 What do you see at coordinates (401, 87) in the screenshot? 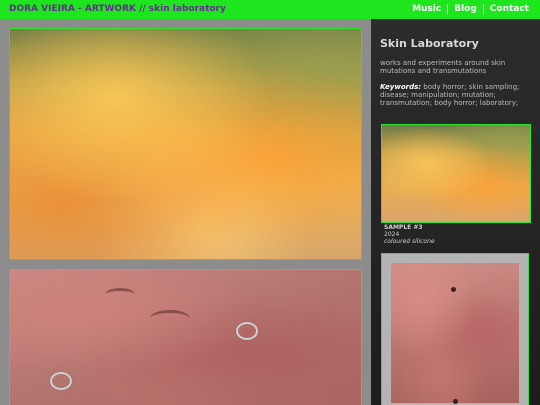
I see `keywords-label: Keywords:` at bounding box center [401, 87].